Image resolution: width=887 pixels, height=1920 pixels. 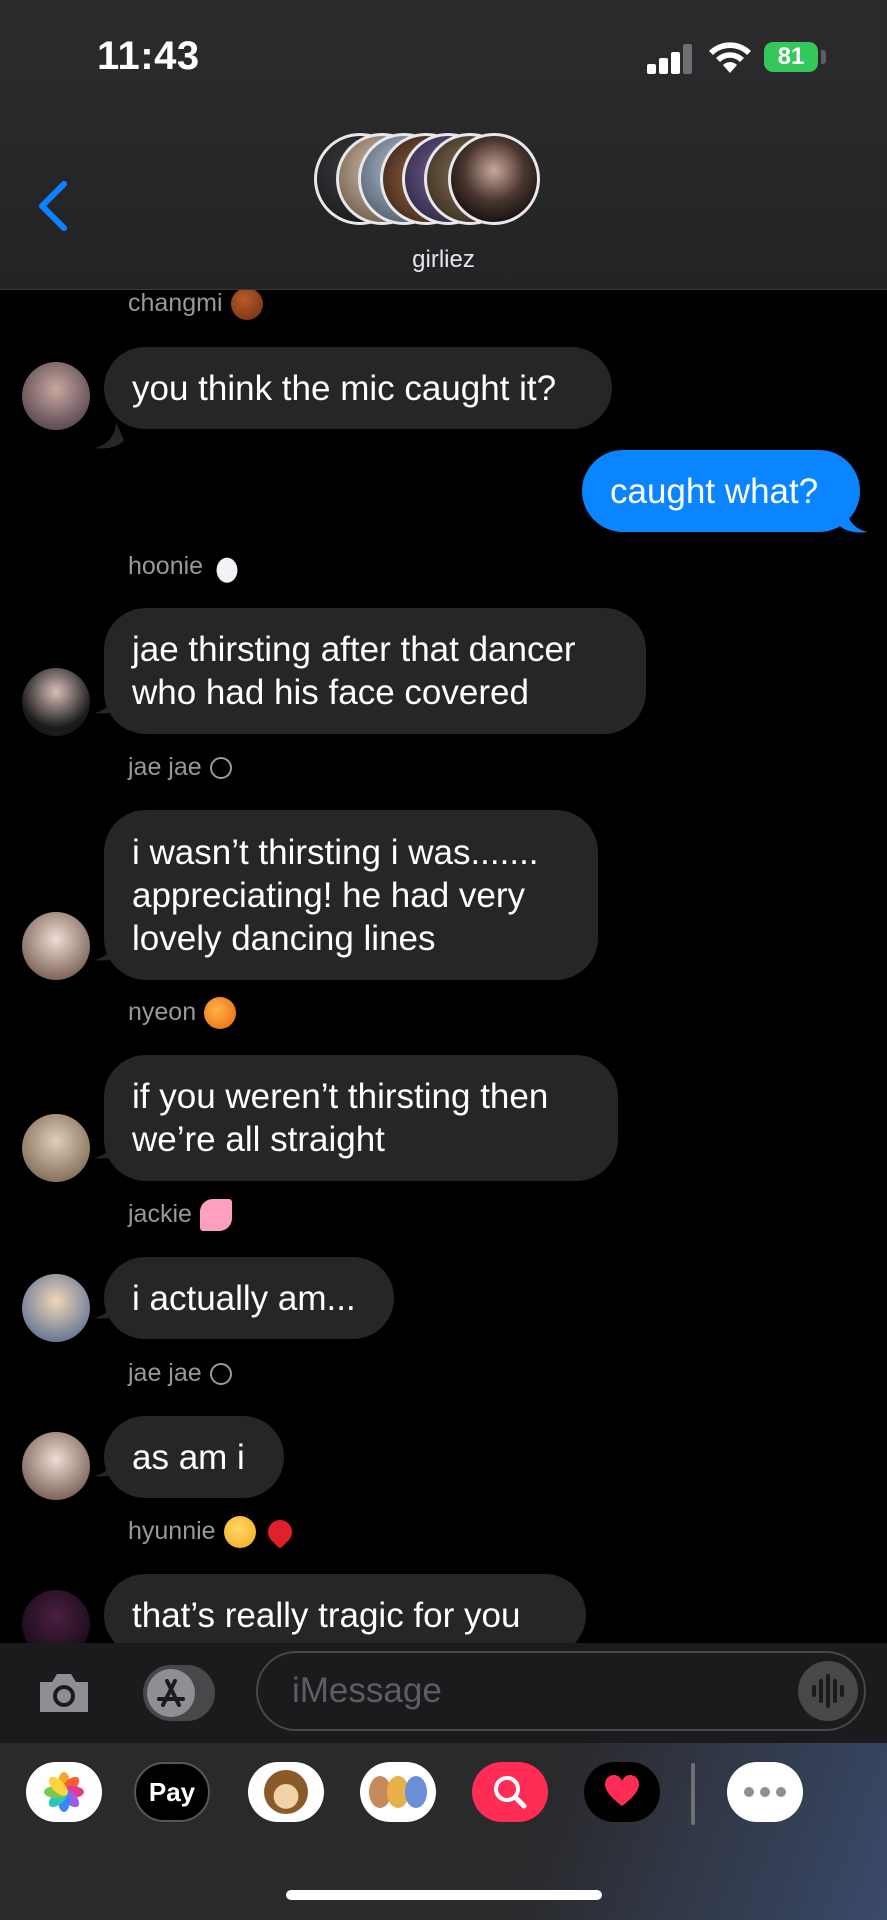 What do you see at coordinates (730, 57) in the screenshot?
I see `wifi-icon` at bounding box center [730, 57].